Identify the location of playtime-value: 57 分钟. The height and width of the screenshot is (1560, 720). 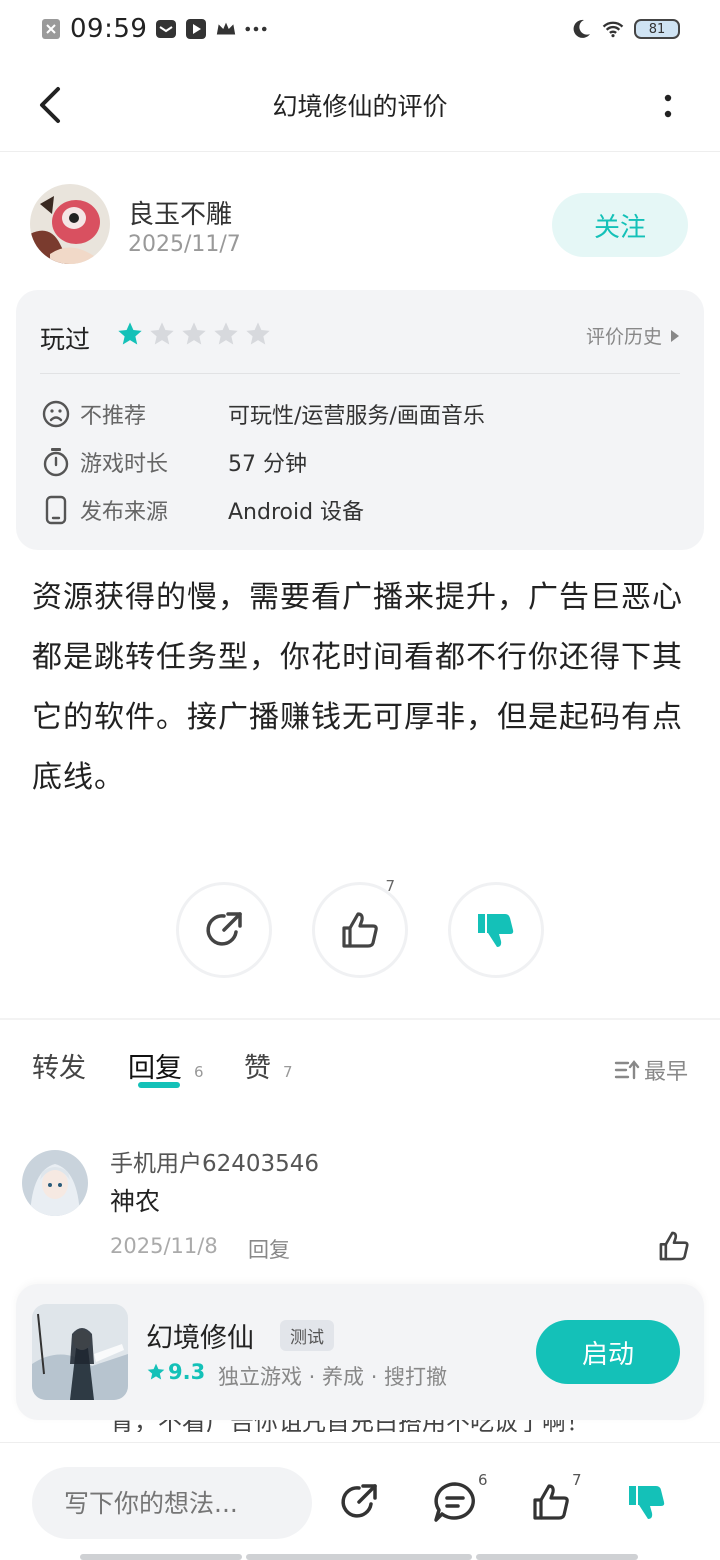
(267, 464).